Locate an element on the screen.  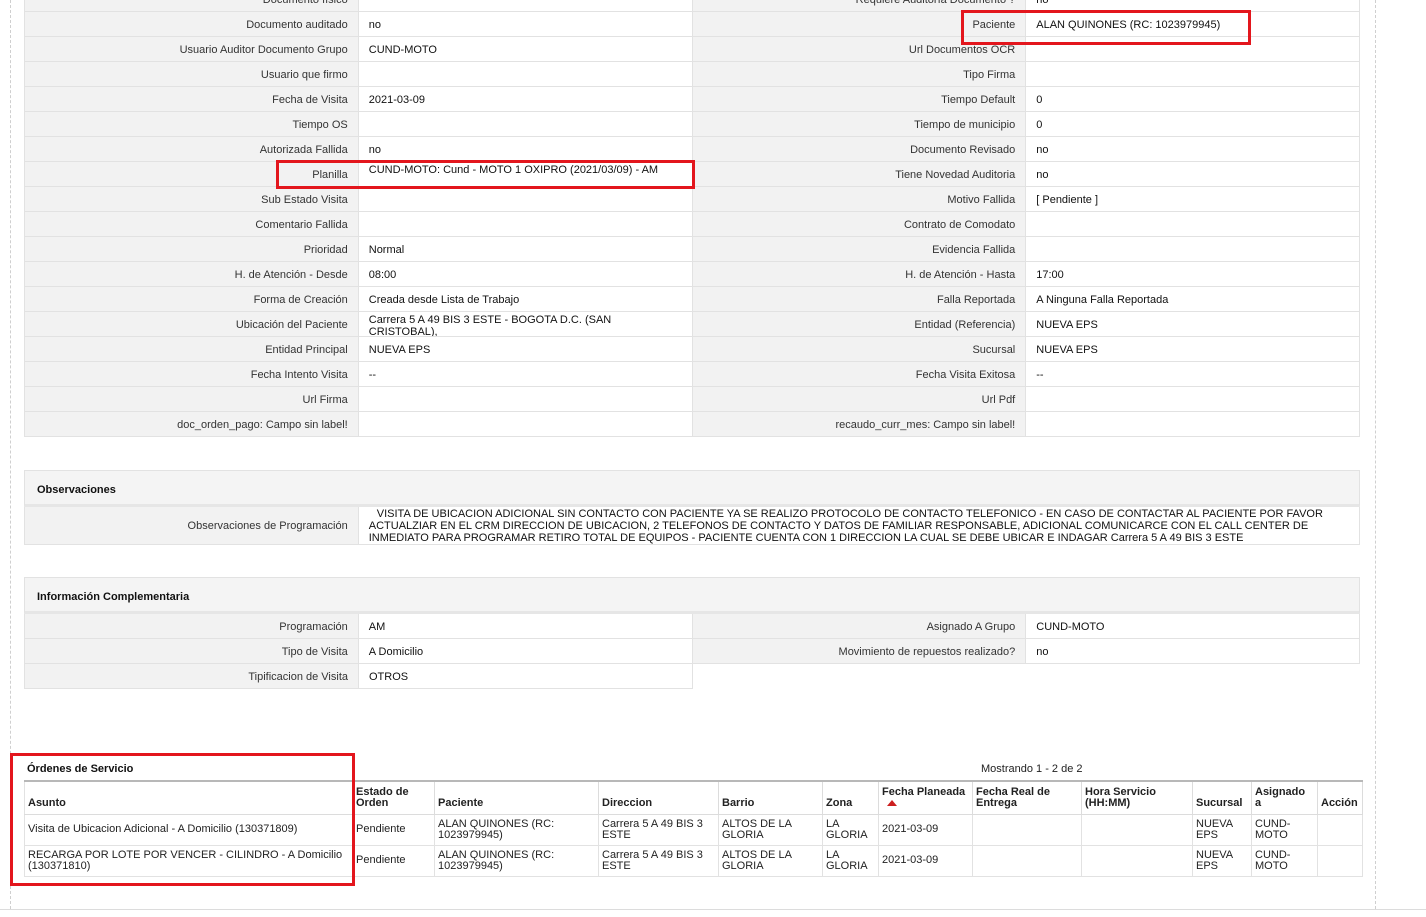
col-hora-servicio: Hora Servicio (HH:MM) is located at coordinates (1137, 797).